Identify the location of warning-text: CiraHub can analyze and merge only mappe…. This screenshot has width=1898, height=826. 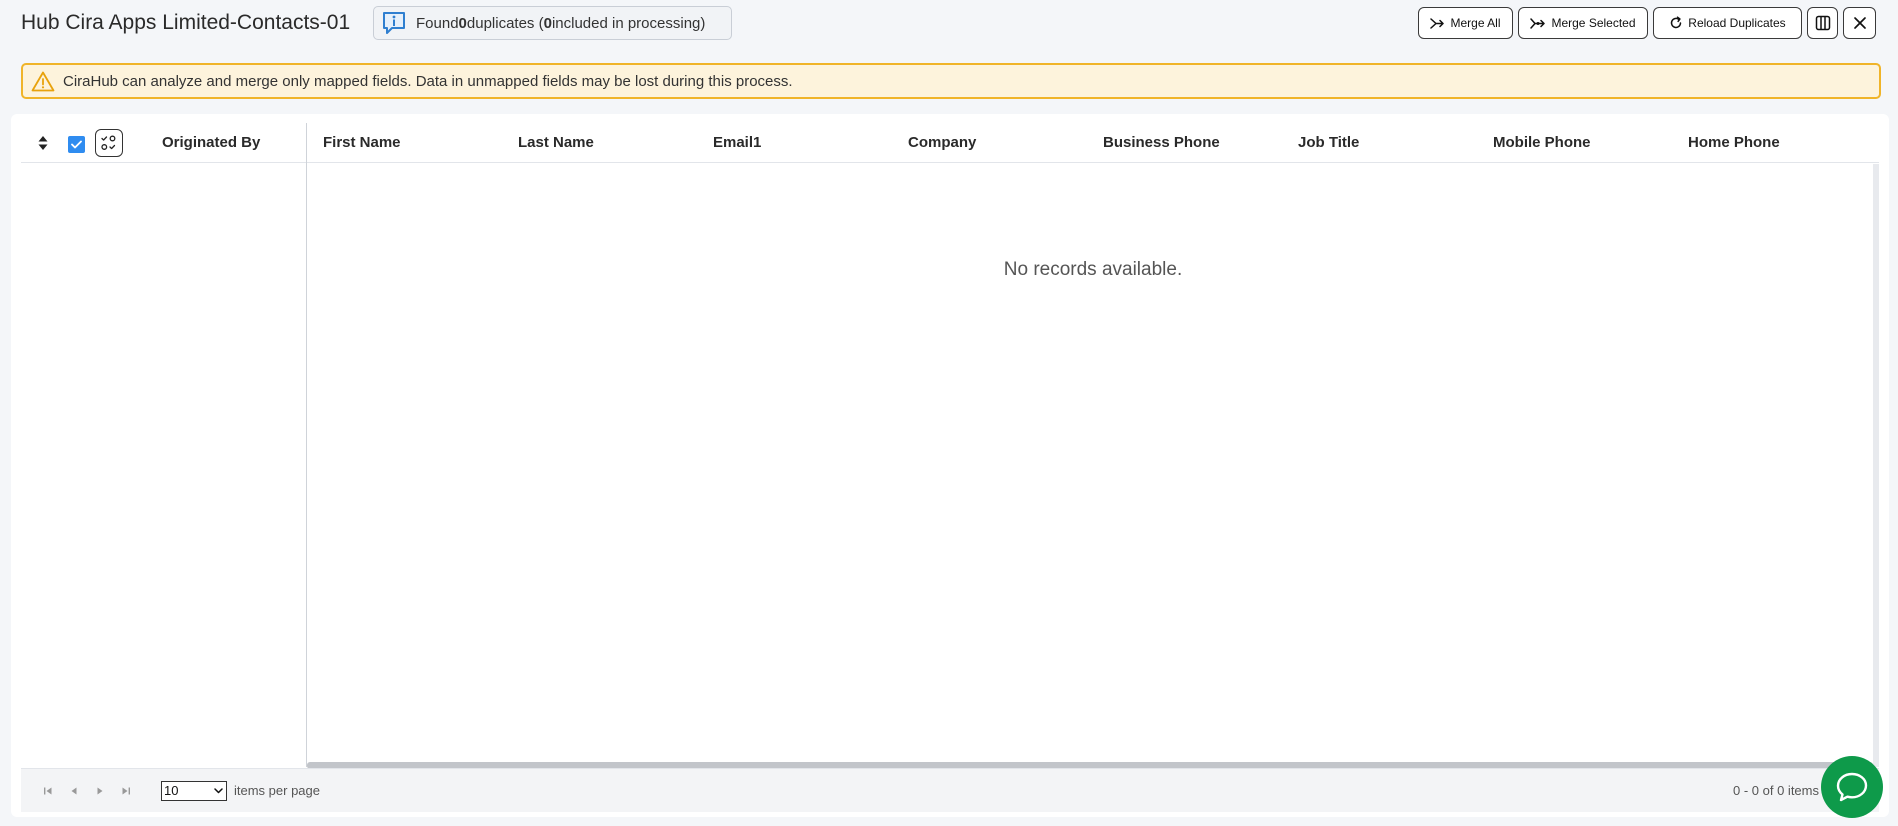
(428, 81).